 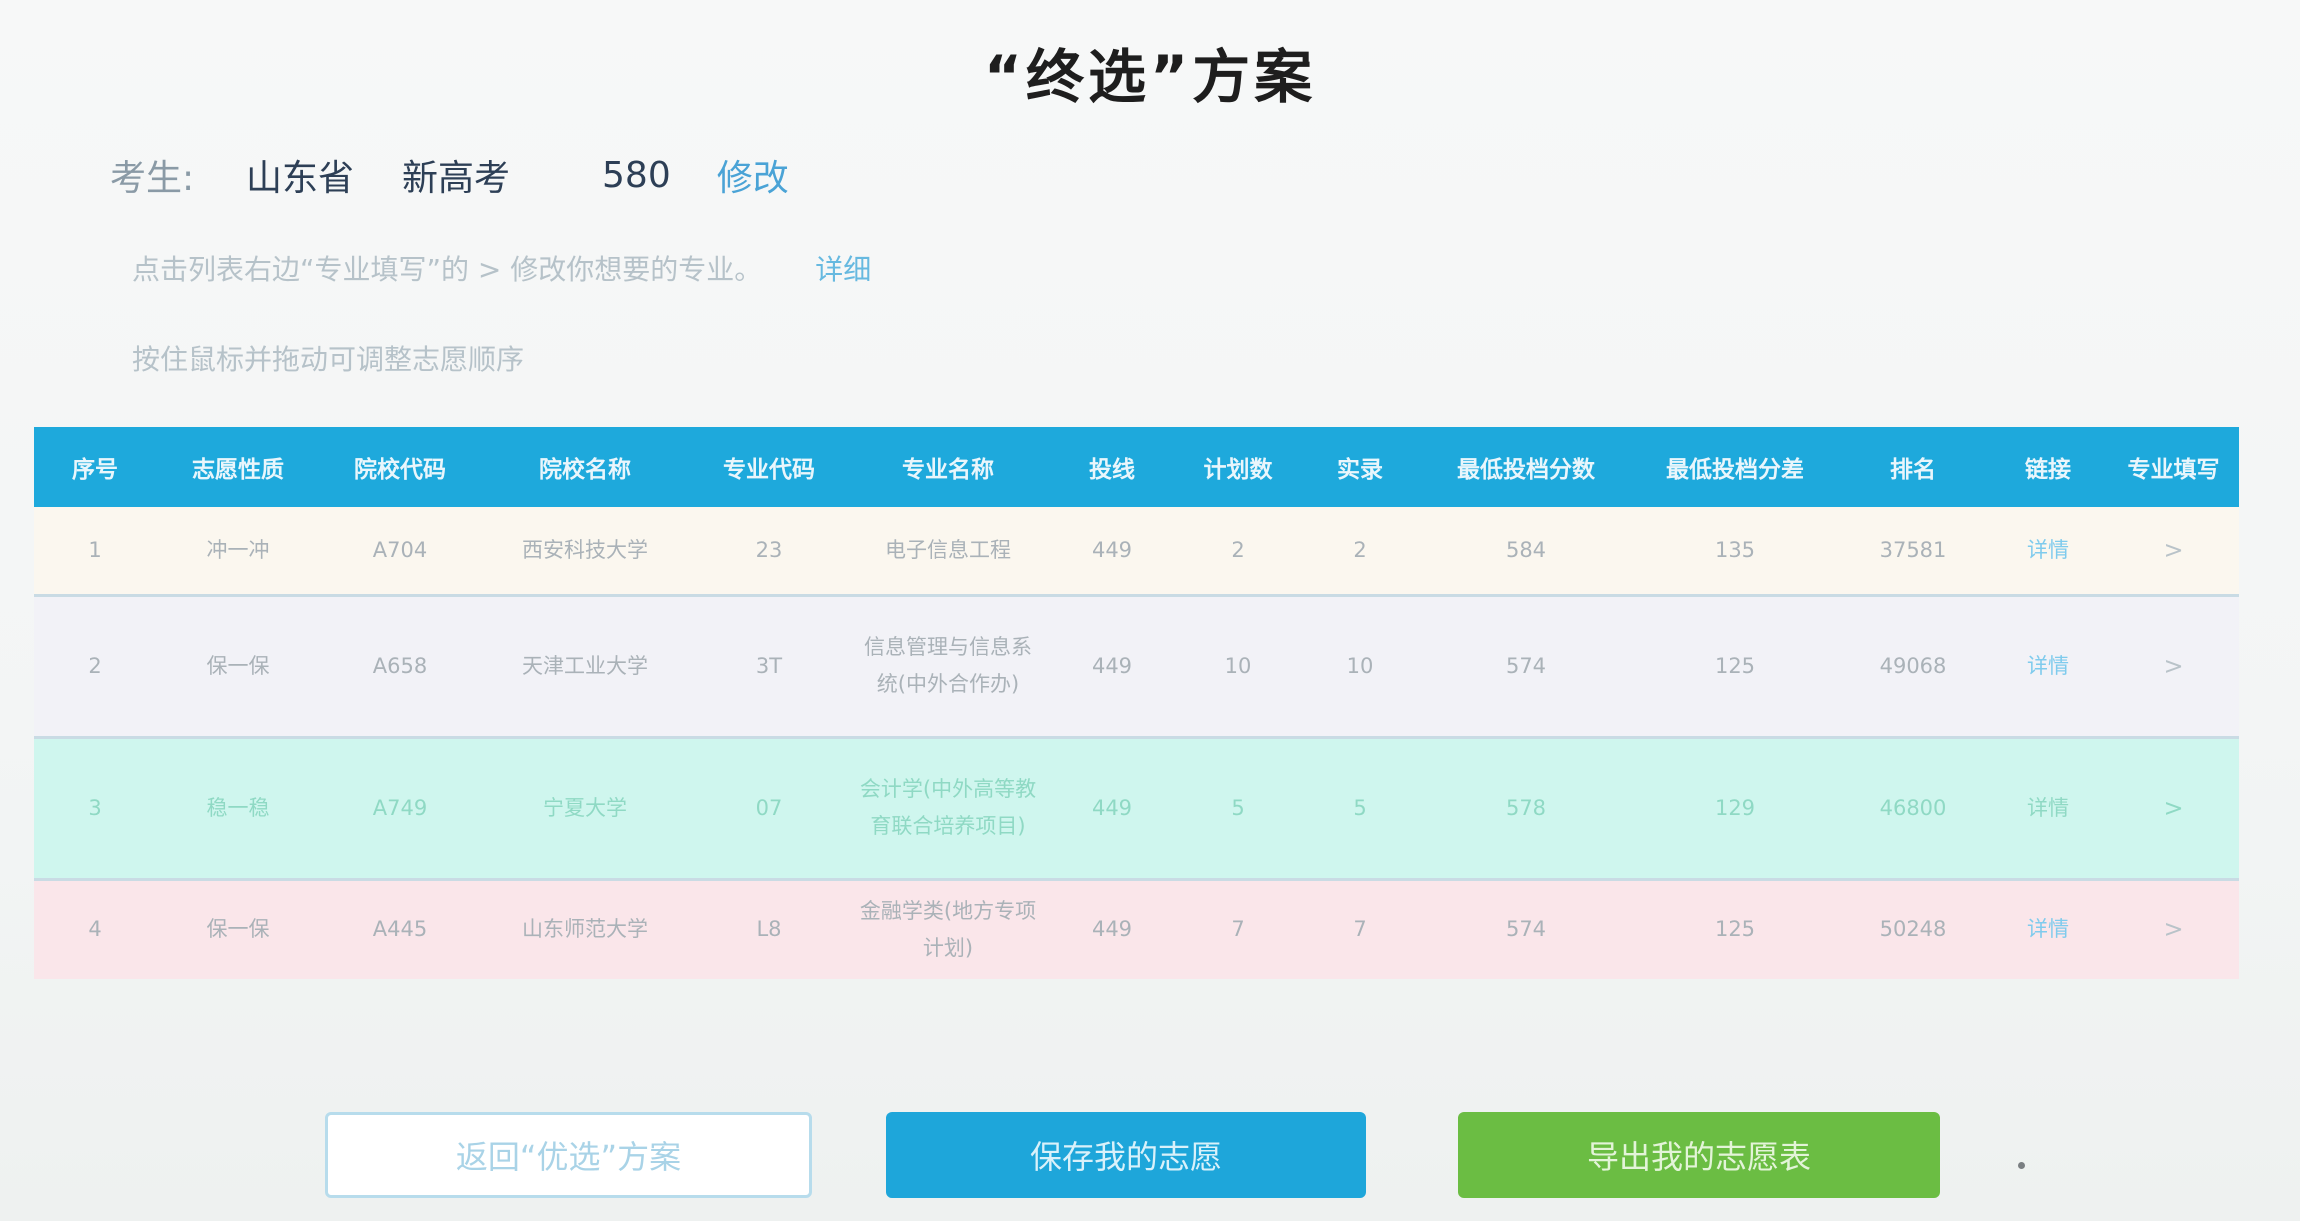 What do you see at coordinates (948, 665) in the screenshot?
I see `cell-major-name: 信息管理与信息系统(中外合作办)` at bounding box center [948, 665].